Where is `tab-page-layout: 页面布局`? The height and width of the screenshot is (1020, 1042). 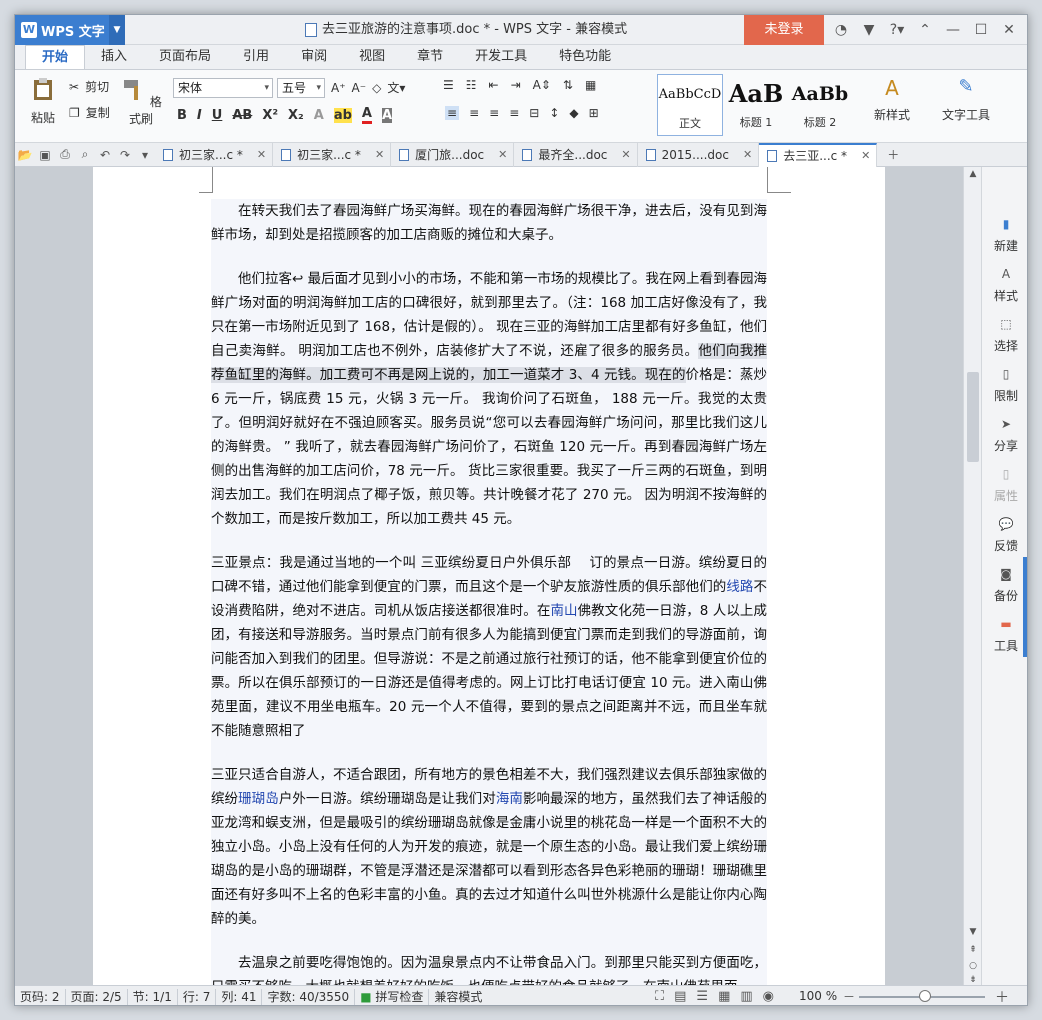 tab-page-layout: 页面布局 is located at coordinates (185, 57).